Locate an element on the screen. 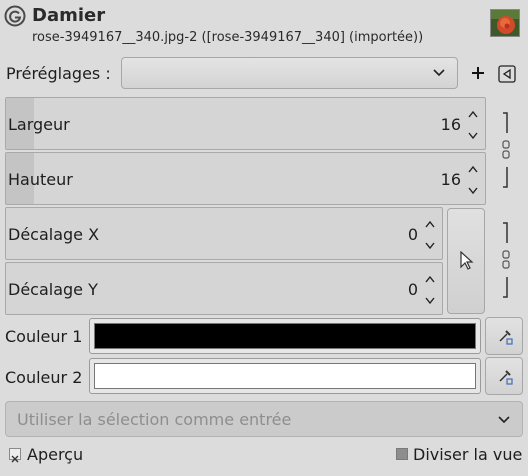 This screenshot has width=528, height=476. color2-picker-button is located at coordinates (504, 376).